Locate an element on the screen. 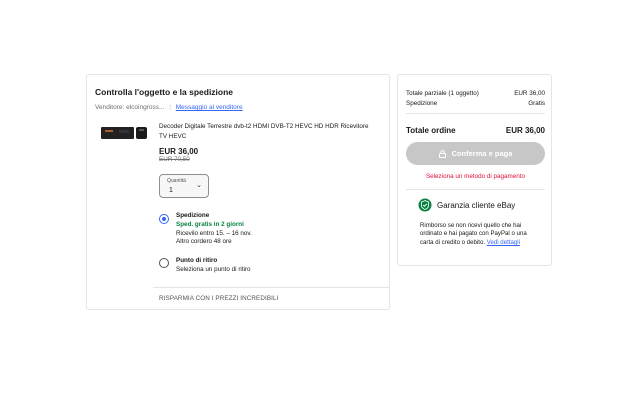 The height and width of the screenshot is (400, 640). quantity-label: Quantità is located at coordinates (176, 181).